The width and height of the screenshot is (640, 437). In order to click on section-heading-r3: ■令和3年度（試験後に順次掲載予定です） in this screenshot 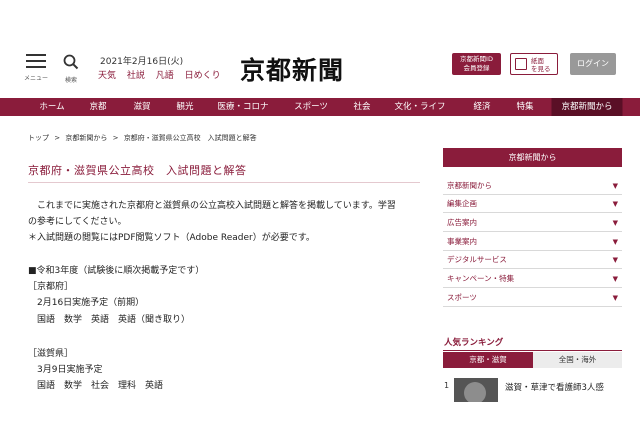, I will do `click(116, 271)`.